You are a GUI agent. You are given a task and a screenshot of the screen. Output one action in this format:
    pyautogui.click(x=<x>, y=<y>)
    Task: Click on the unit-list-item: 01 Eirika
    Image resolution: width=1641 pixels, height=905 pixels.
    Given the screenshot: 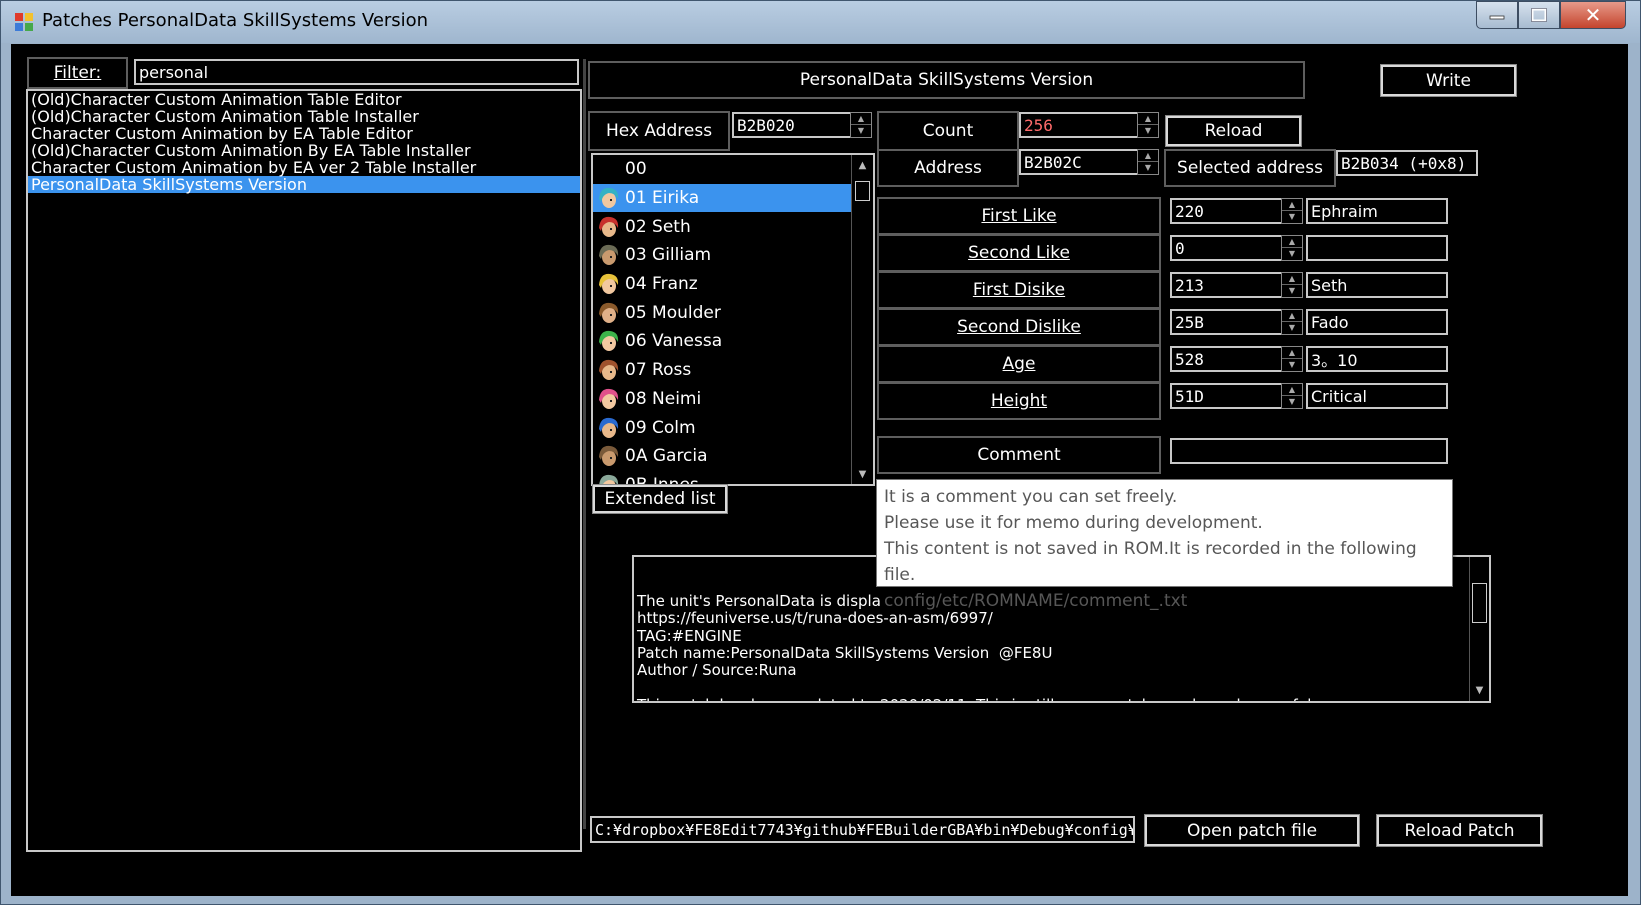 What is the action you would take?
    pyautogui.click(x=723, y=198)
    